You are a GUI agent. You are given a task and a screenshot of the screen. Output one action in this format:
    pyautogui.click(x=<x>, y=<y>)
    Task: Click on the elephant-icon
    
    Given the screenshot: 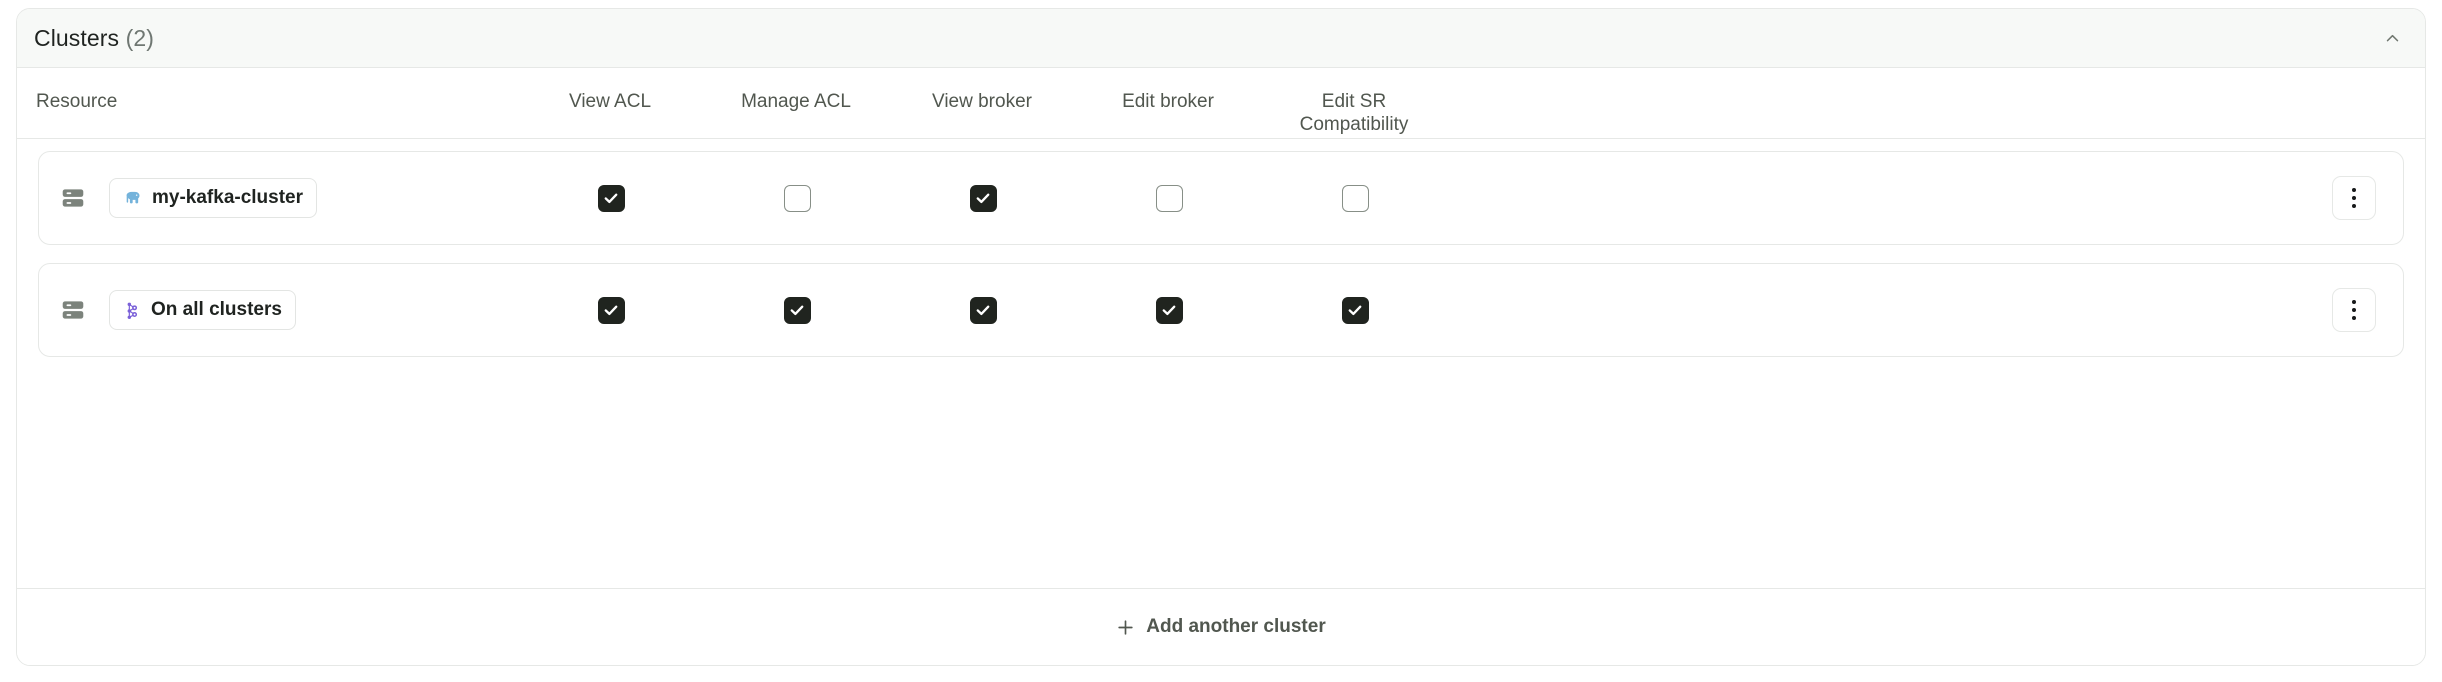 What is the action you would take?
    pyautogui.click(x=133, y=198)
    